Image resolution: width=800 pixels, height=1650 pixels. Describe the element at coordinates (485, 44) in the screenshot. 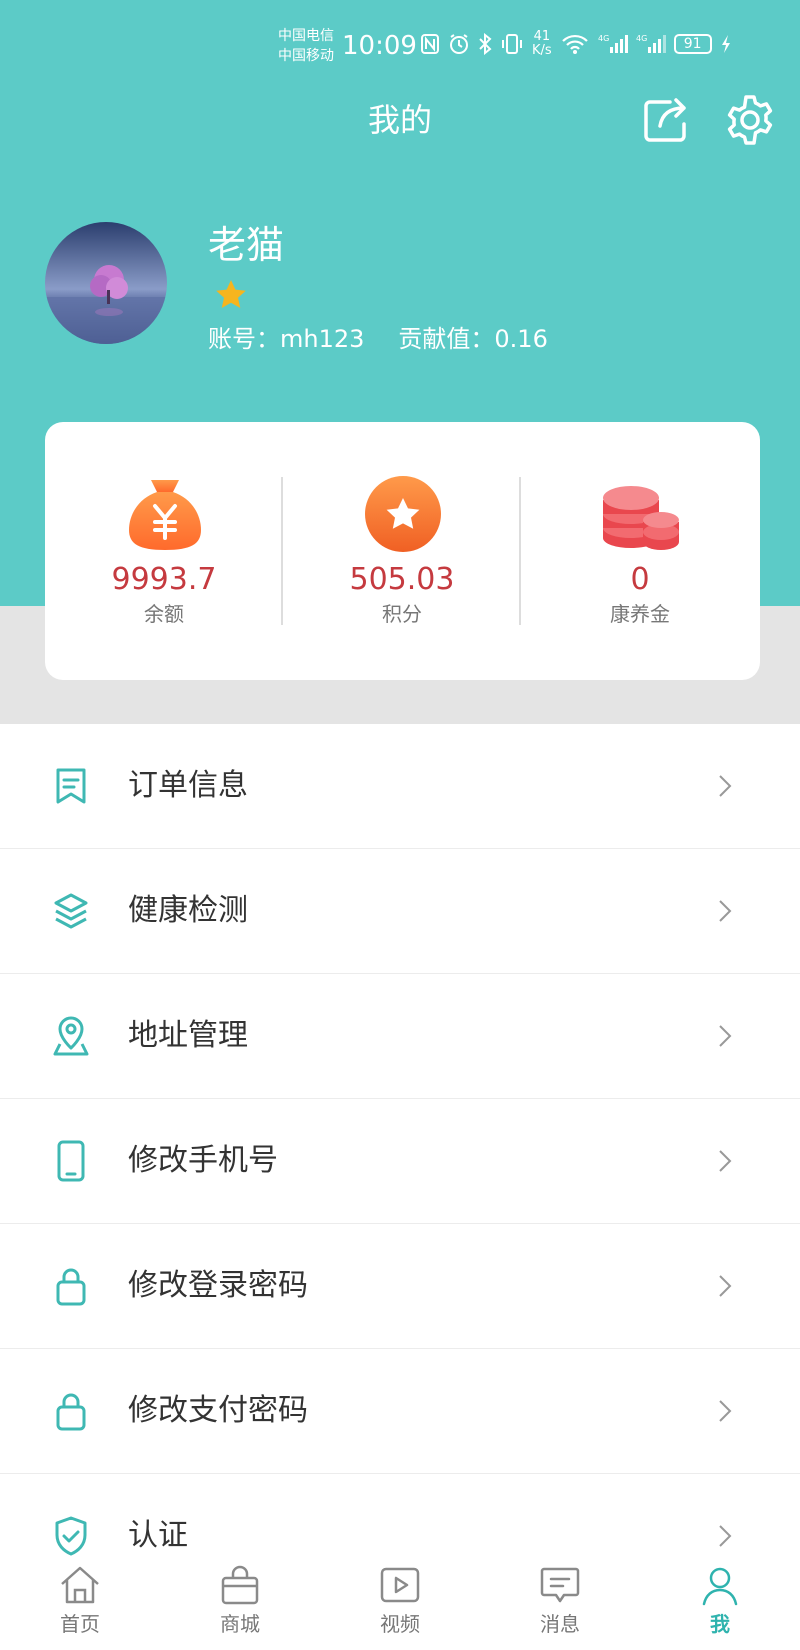

I see `bluetooth-icon` at that location.